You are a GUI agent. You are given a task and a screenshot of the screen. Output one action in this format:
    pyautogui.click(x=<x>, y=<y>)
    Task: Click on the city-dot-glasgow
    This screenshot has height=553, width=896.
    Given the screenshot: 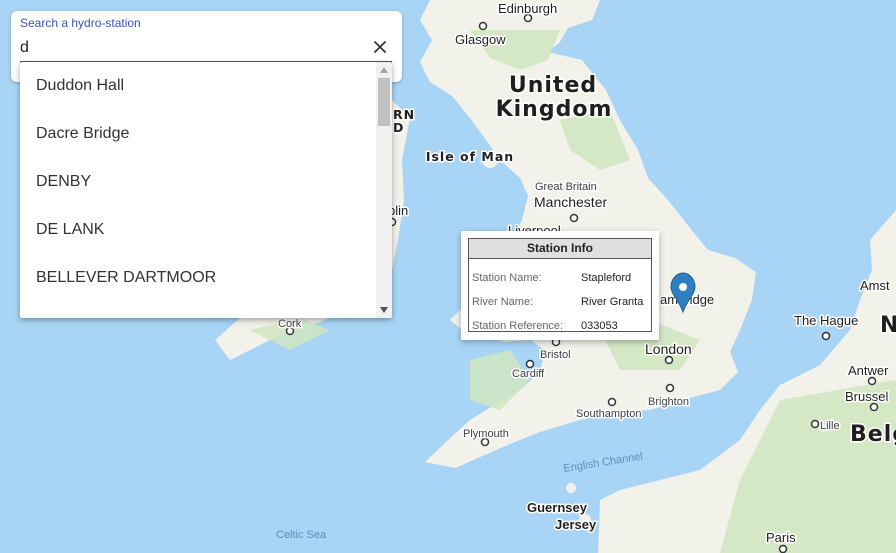 What is the action you would take?
    pyautogui.click(x=483, y=26)
    